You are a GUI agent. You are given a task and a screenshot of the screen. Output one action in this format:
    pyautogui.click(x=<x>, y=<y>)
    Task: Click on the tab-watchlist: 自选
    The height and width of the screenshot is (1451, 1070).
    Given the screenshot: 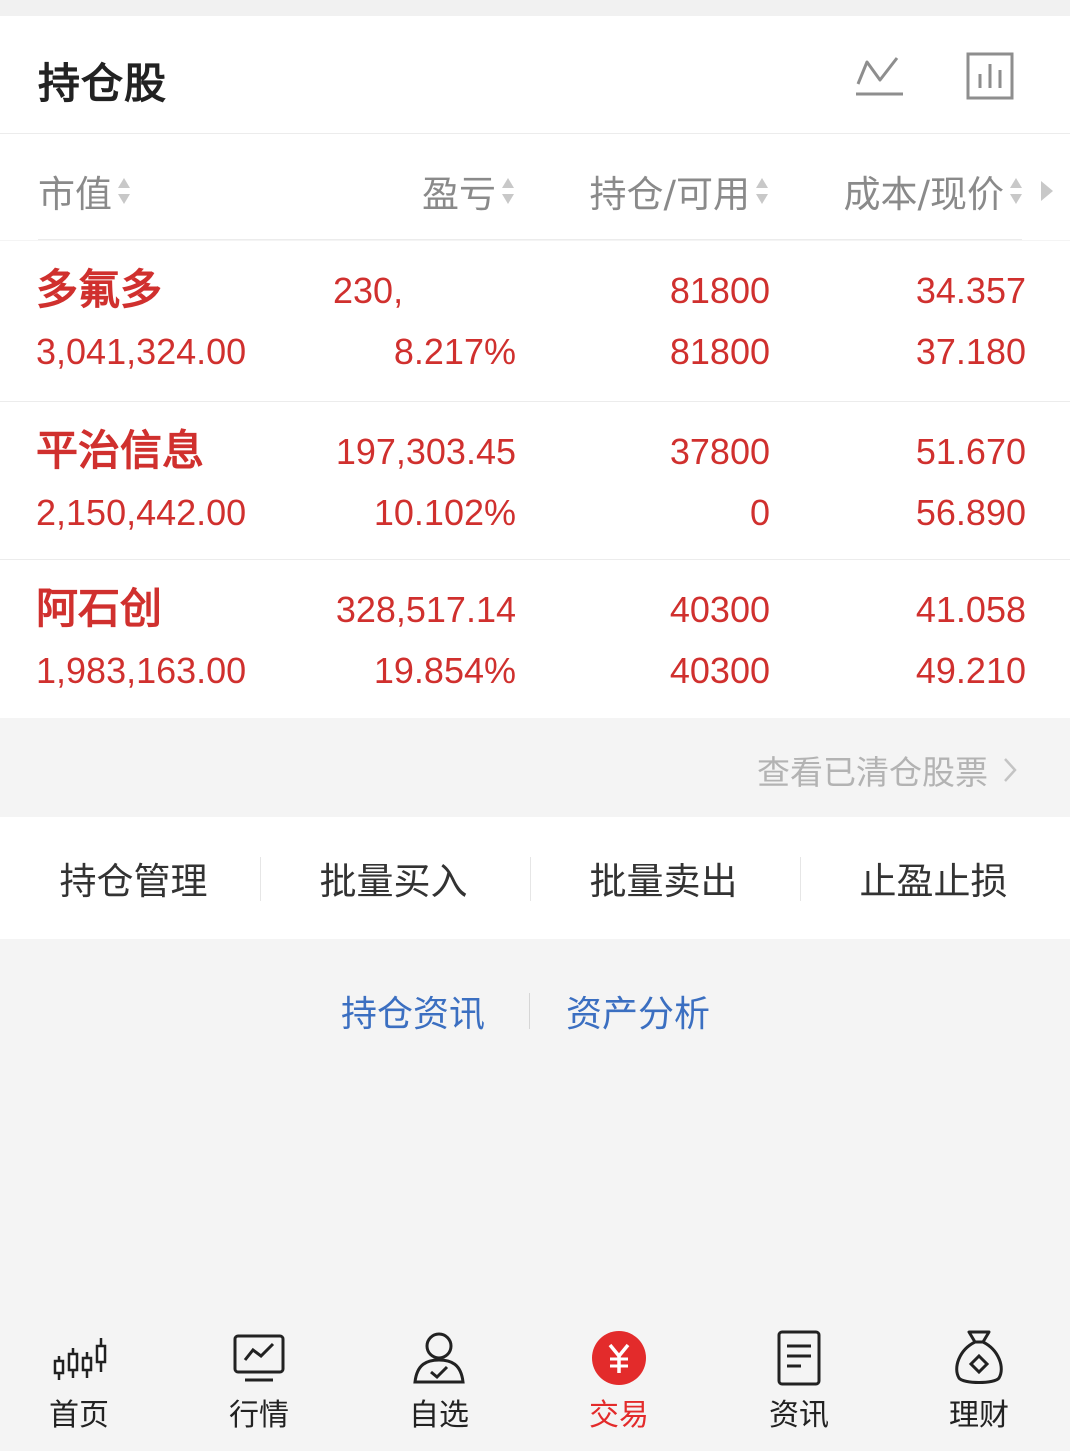 What is the action you would take?
    pyautogui.click(x=439, y=1380)
    